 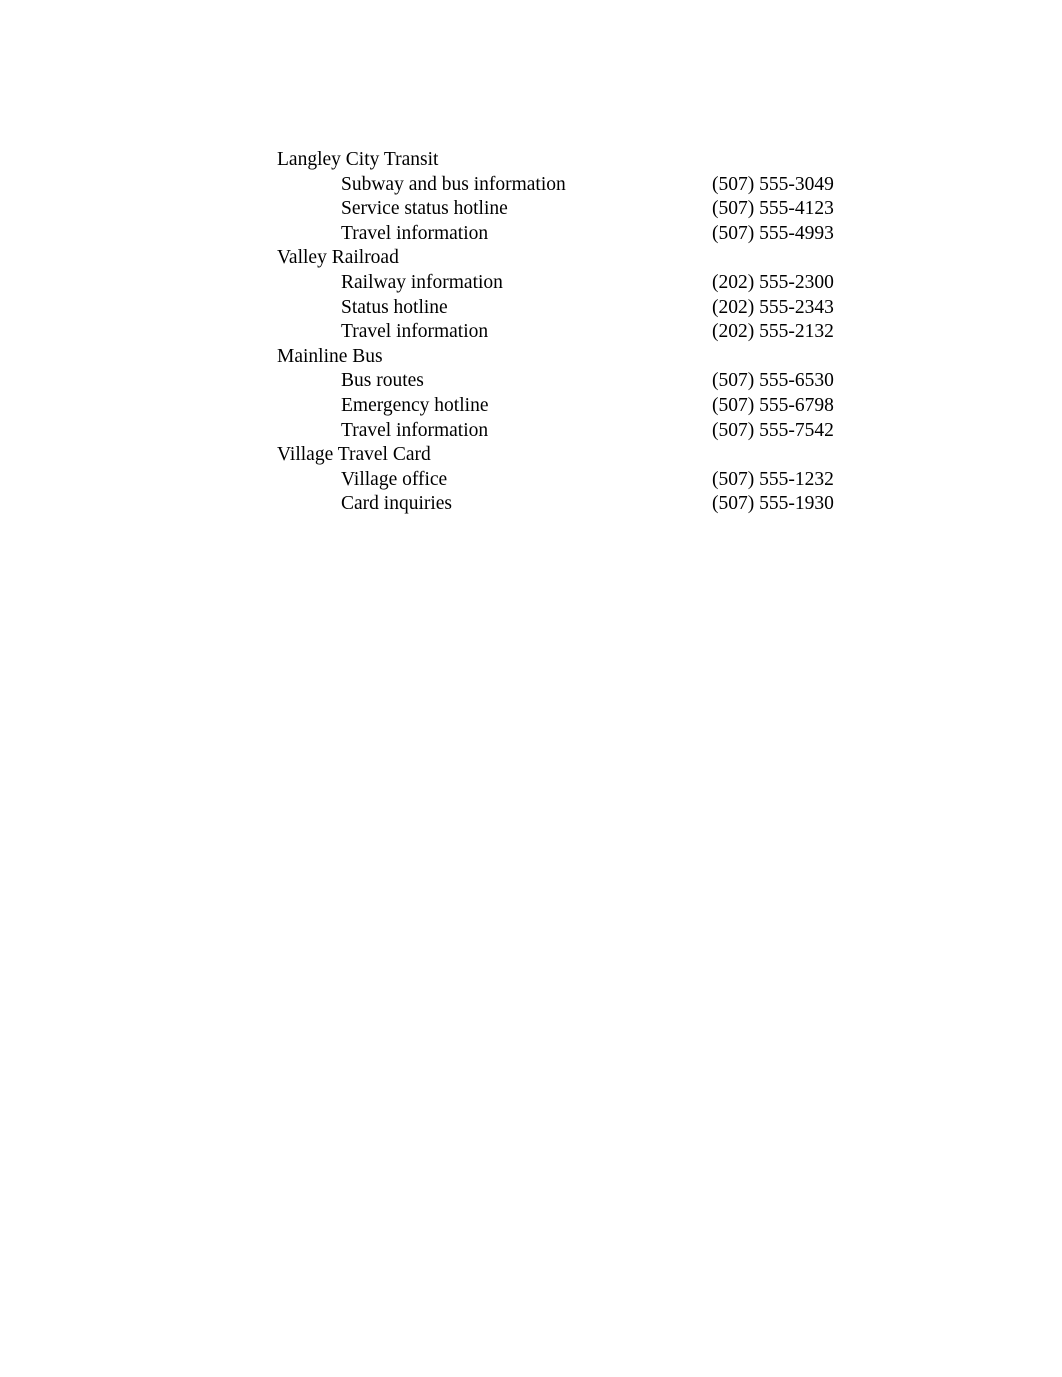 What do you see at coordinates (453, 184) in the screenshot?
I see `entry-label: Subway and bus information` at bounding box center [453, 184].